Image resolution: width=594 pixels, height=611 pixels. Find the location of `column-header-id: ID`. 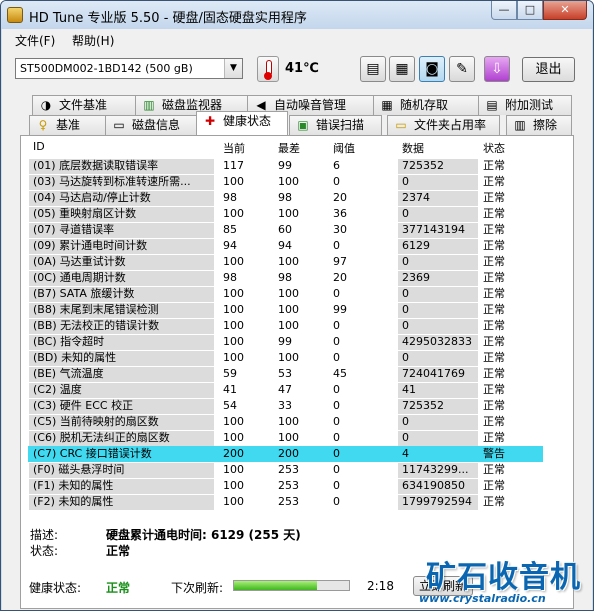

column-header-id: ID is located at coordinates (39, 148).